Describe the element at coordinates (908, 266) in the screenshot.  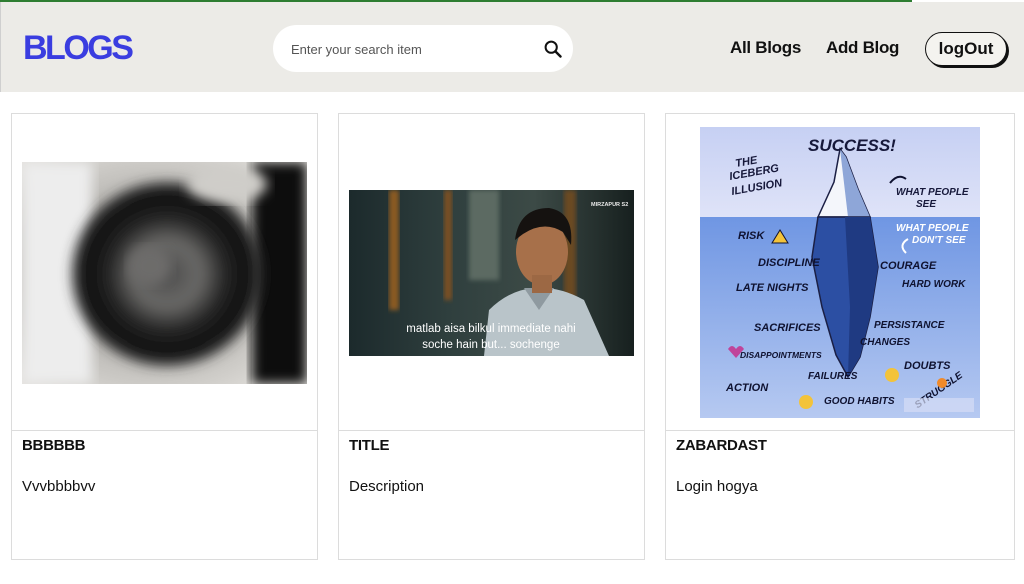
I see `iceberg-item: COURAGE` at that location.